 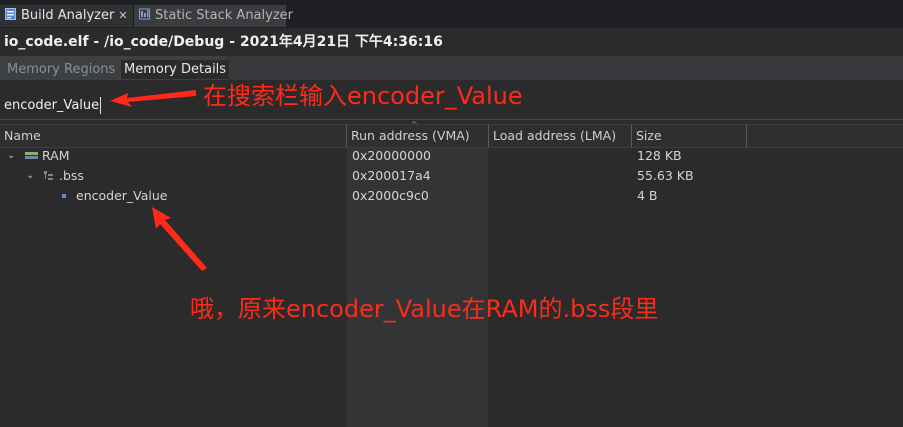 I want to click on annotation-search-hint: 在搜索栏输入encoder_Value, so click(x=363, y=96).